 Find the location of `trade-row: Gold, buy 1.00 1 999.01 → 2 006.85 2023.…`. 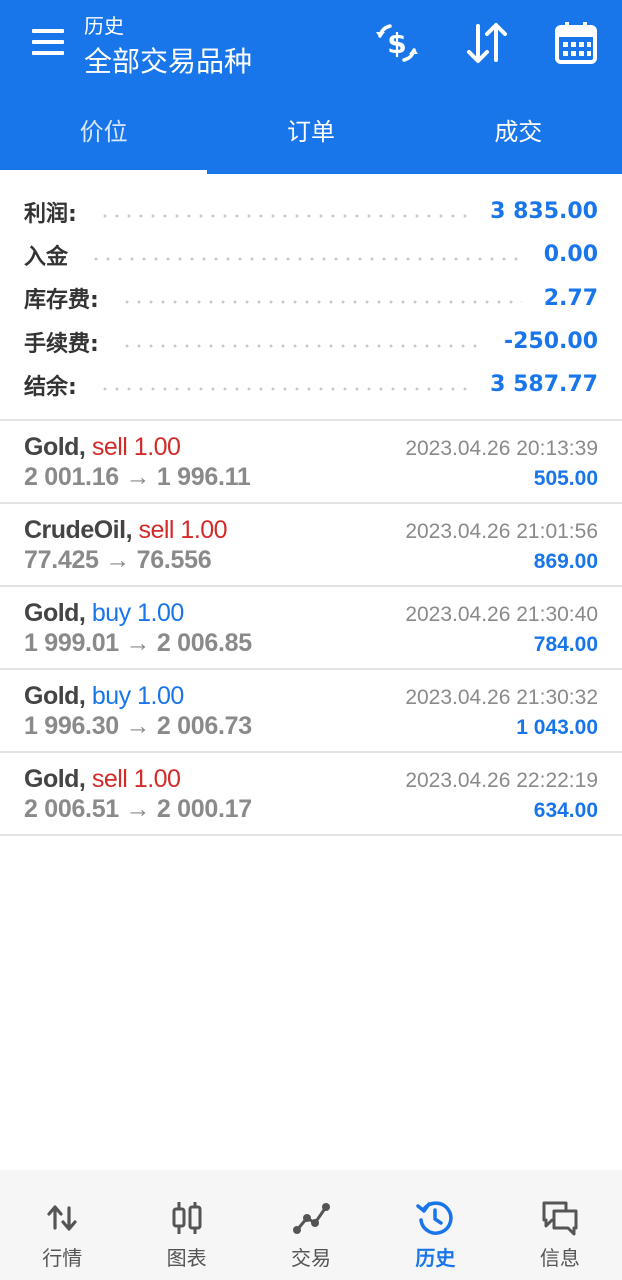

trade-row: Gold, buy 1.00 1 999.01 → 2 006.85 2023.… is located at coordinates (311, 628).